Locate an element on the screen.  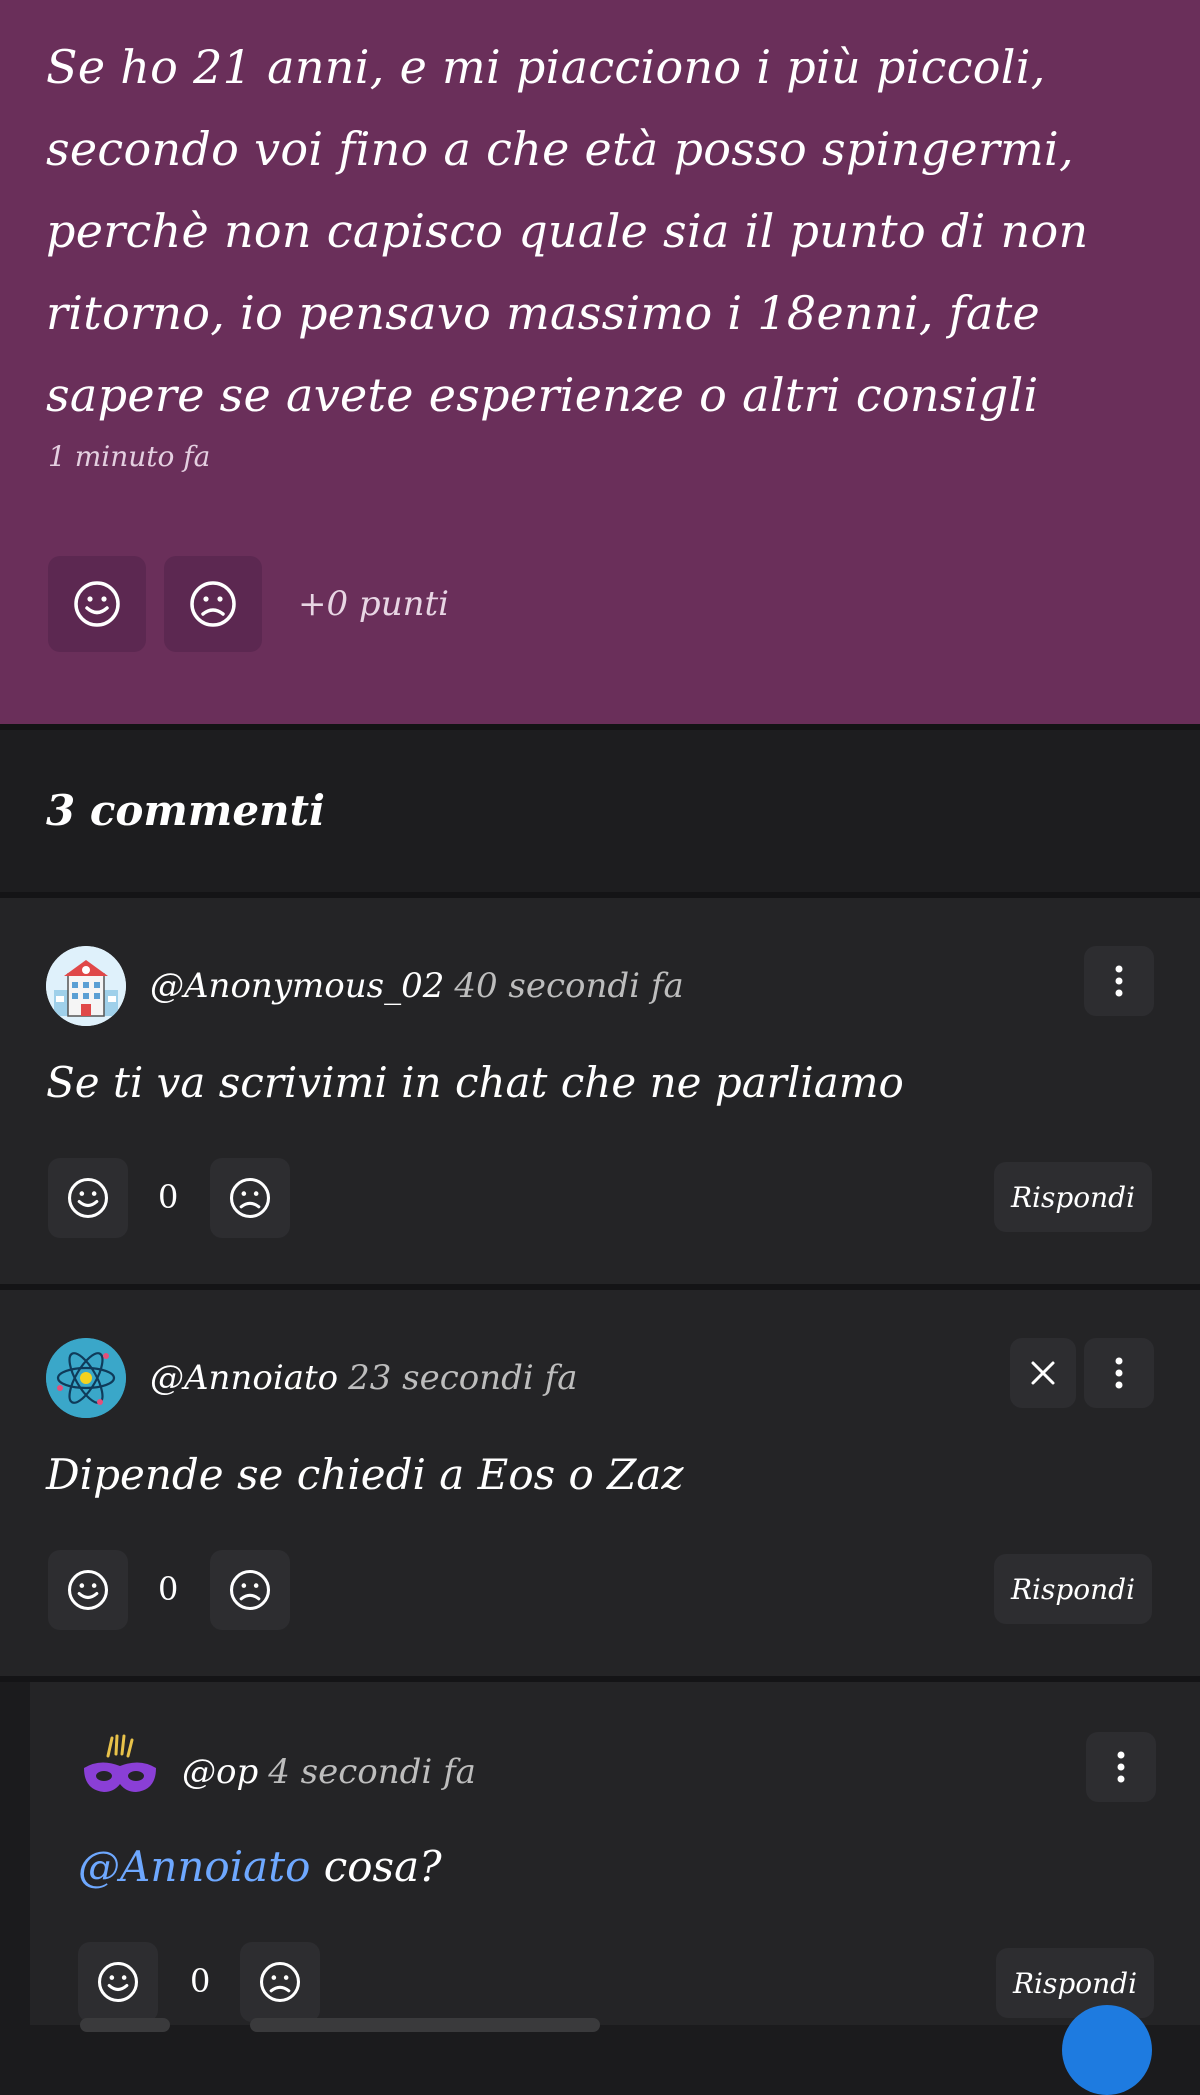
comment-text: @Annoiato cosa? is located at coordinates (260, 1866).